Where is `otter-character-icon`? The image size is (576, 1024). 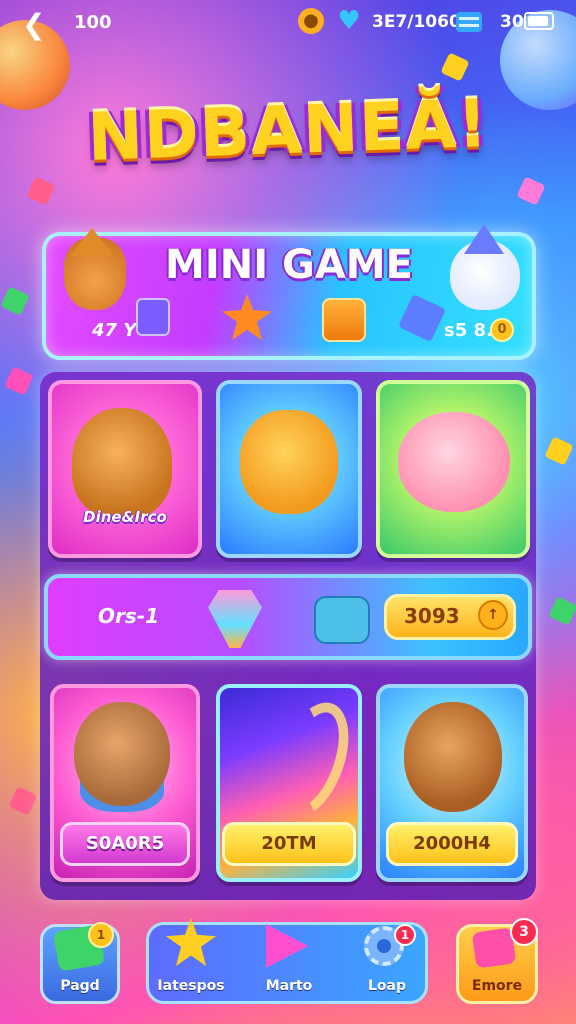 otter-character-icon is located at coordinates (454, 462).